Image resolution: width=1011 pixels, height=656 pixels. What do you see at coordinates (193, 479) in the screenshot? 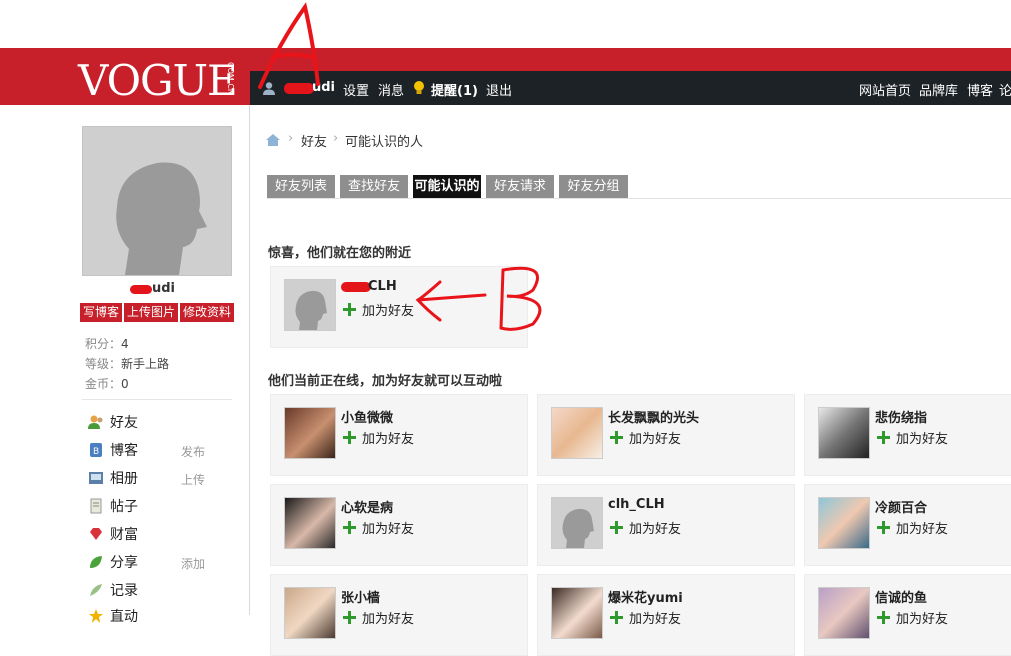
I see `album-upload-link: 上传` at bounding box center [193, 479].